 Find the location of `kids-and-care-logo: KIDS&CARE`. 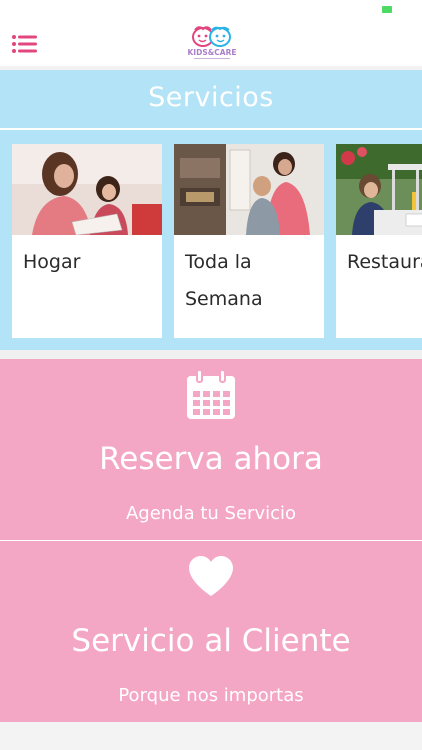

kids-and-care-logo: KIDS&CARE is located at coordinates (212, 43).